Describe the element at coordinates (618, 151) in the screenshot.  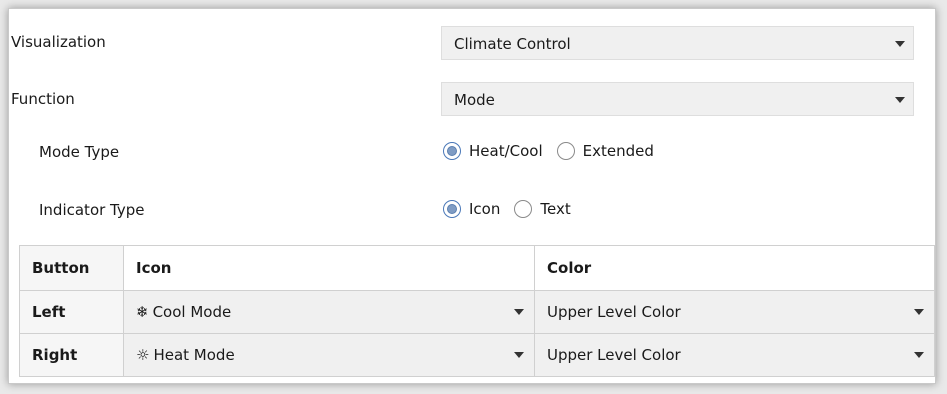
I see `radio-extended-label: Extended` at that location.